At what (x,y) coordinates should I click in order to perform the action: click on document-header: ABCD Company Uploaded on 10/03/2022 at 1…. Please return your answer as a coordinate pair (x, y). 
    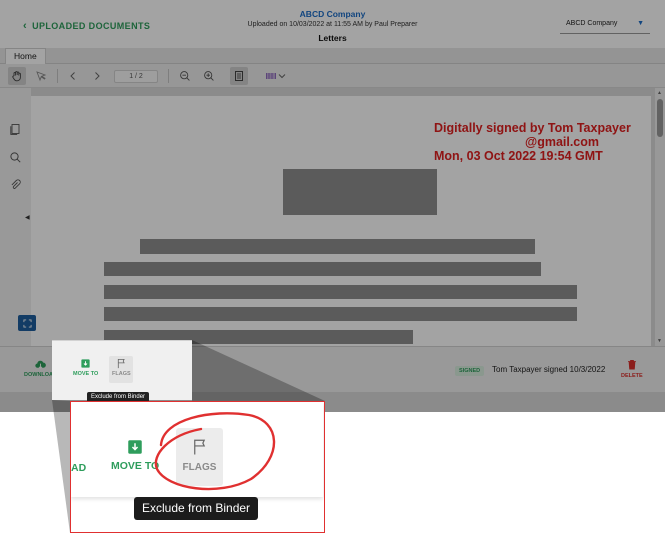
    Looking at the image, I should click on (332, 26).